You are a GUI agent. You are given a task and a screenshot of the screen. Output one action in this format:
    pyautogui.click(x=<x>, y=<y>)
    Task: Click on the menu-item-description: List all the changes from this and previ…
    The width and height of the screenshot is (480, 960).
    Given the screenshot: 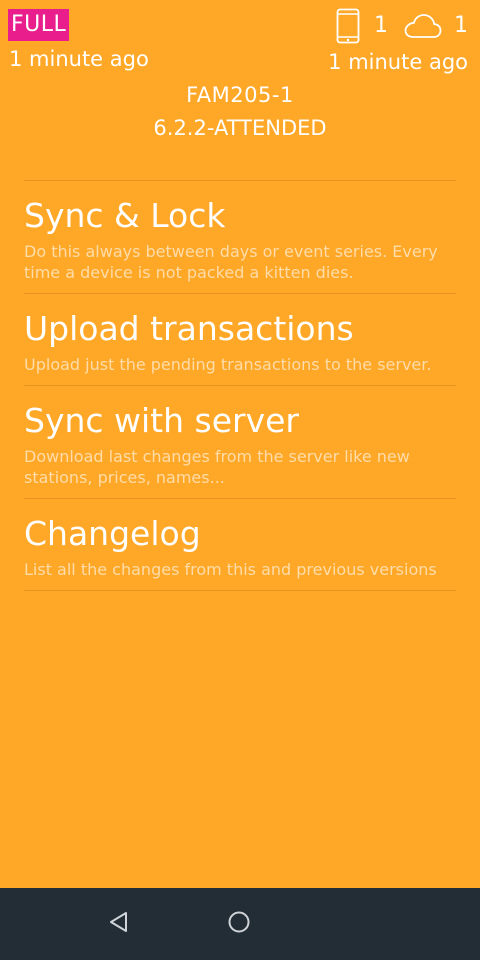 What is the action you would take?
    pyautogui.click(x=230, y=569)
    